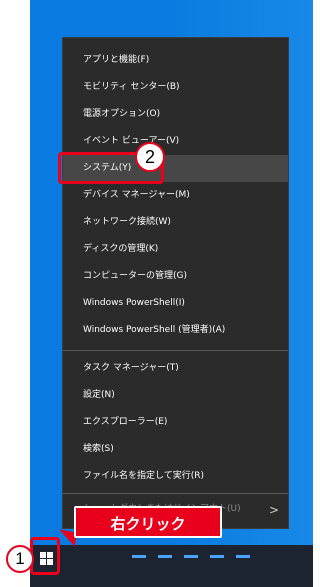 This screenshot has height=587, width=320. Describe the element at coordinates (175, 195) in the screenshot. I see `menu-item-device-manager: デバイス マネージャー(M)` at that location.